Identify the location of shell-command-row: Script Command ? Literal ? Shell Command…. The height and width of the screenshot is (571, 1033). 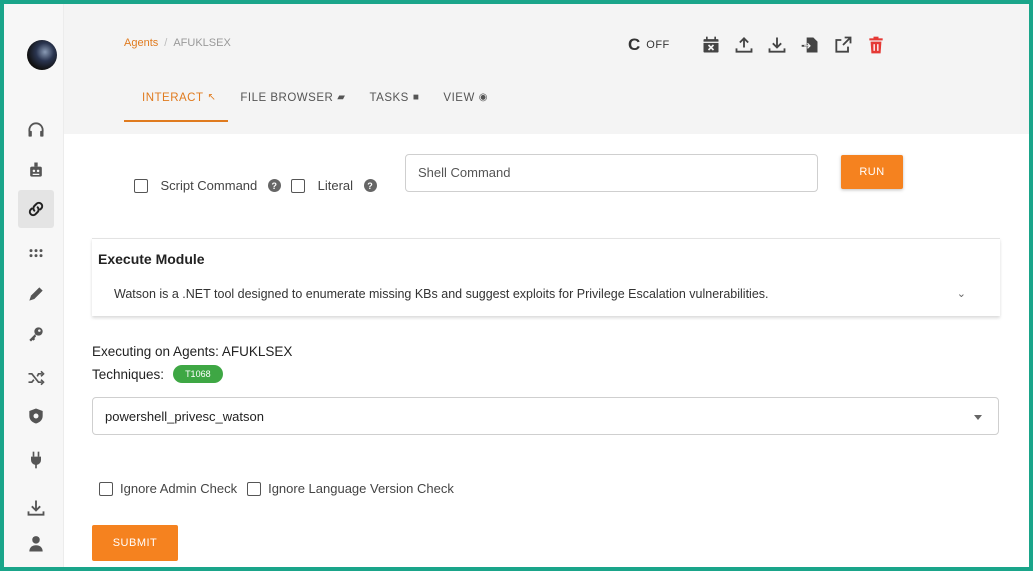
(532, 183).